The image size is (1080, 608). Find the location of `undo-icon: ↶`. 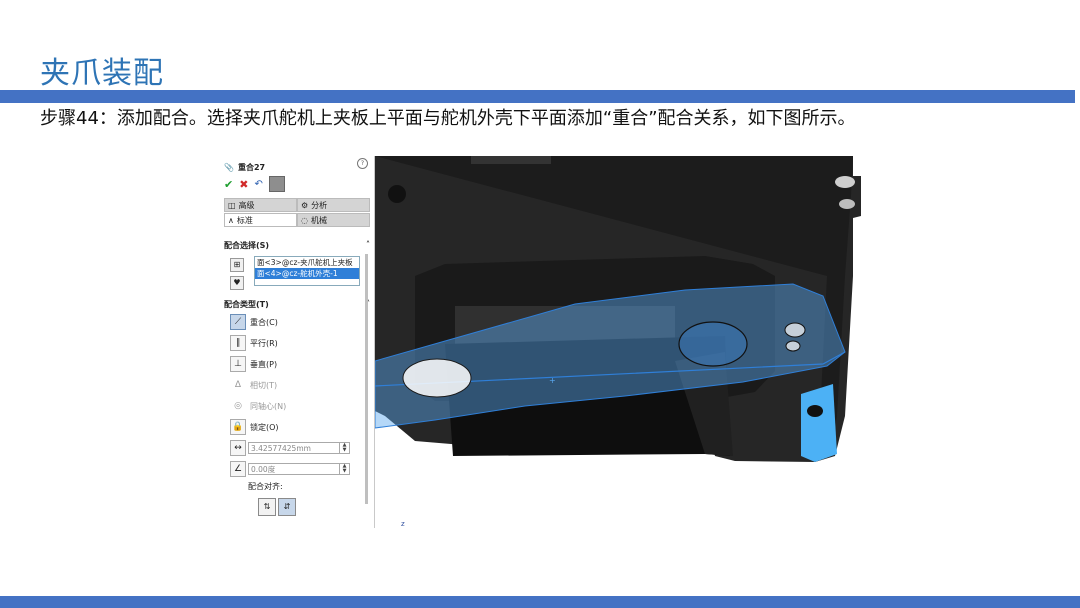

undo-icon: ↶ is located at coordinates (258, 184).